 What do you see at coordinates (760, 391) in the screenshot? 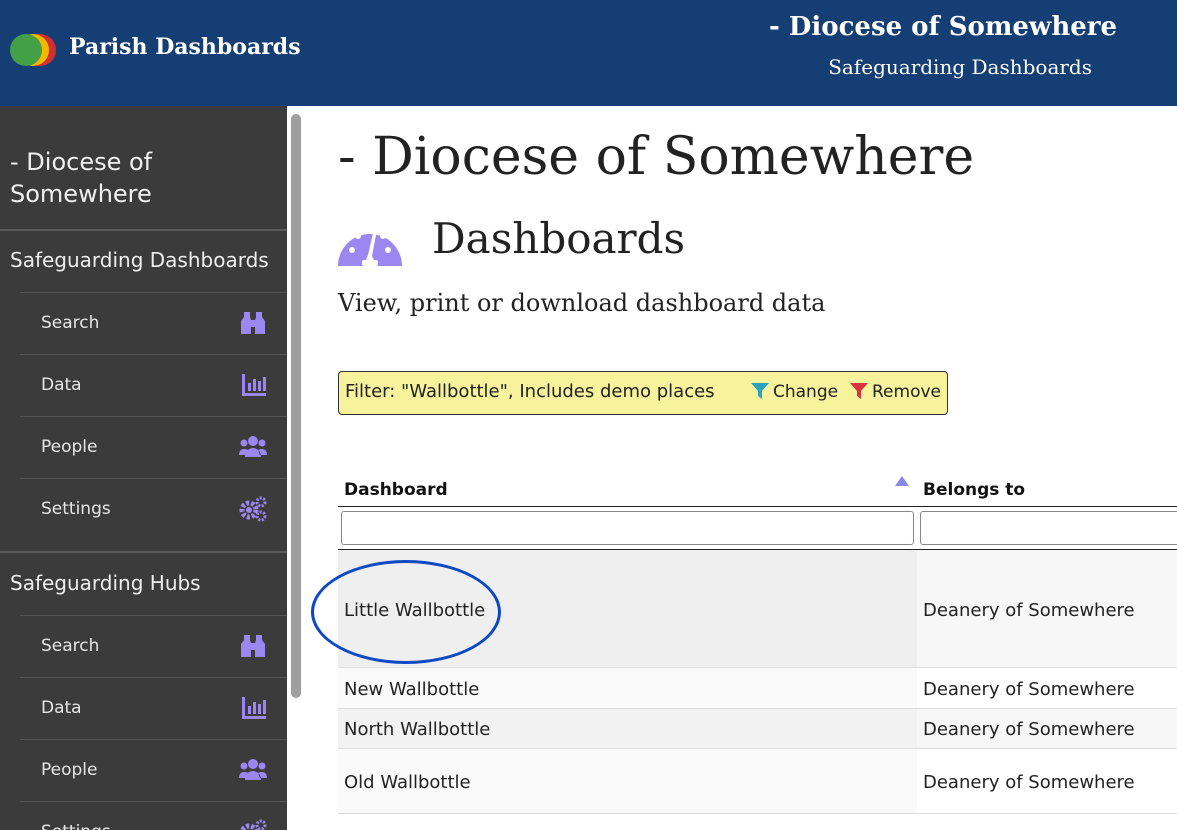
I see `filter-icon` at bounding box center [760, 391].